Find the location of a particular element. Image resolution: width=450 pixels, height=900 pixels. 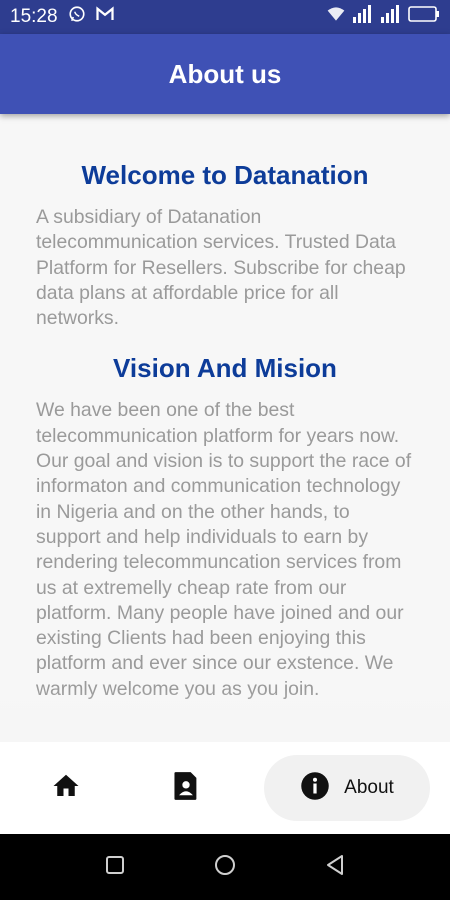

back-triangle-icon is located at coordinates (335, 867).